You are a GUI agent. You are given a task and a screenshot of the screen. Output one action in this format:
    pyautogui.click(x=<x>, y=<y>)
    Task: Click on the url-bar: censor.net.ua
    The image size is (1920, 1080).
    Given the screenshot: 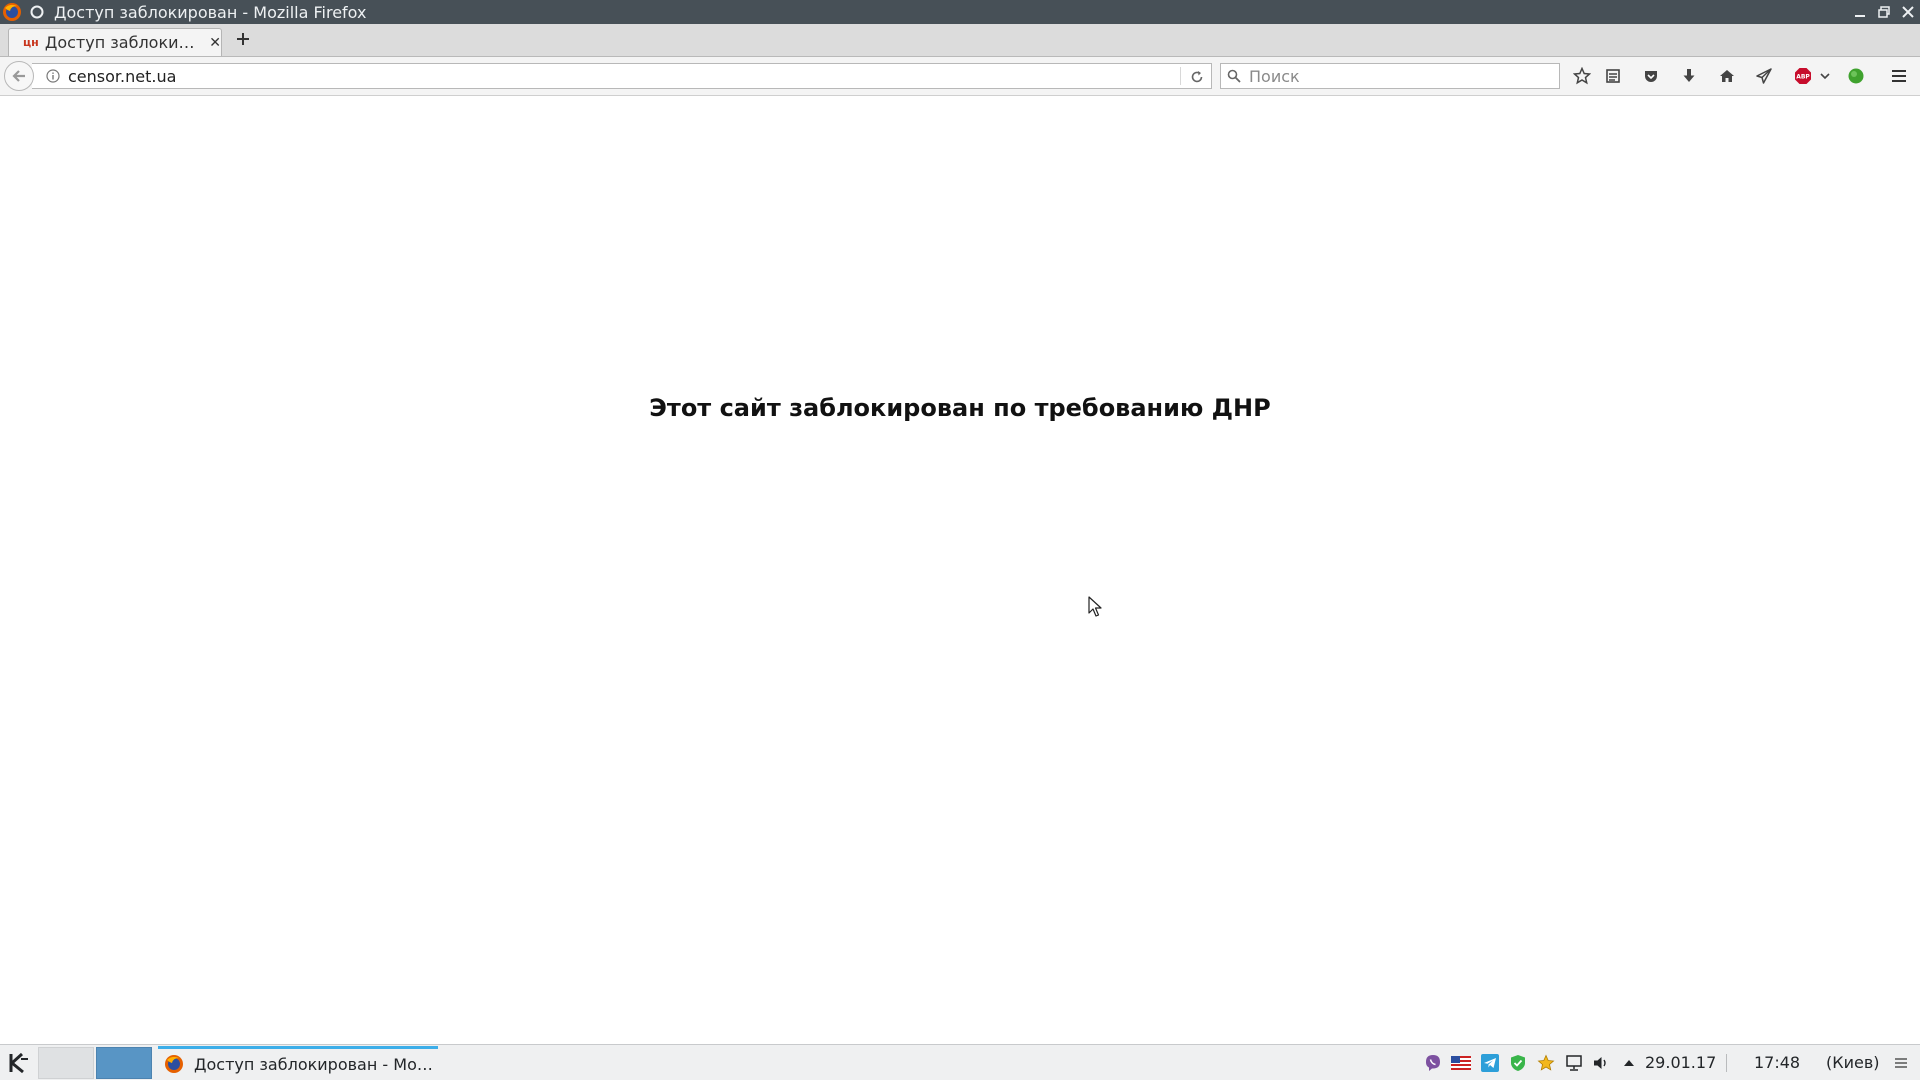 What is the action you would take?
    pyautogui.click(x=622, y=76)
    